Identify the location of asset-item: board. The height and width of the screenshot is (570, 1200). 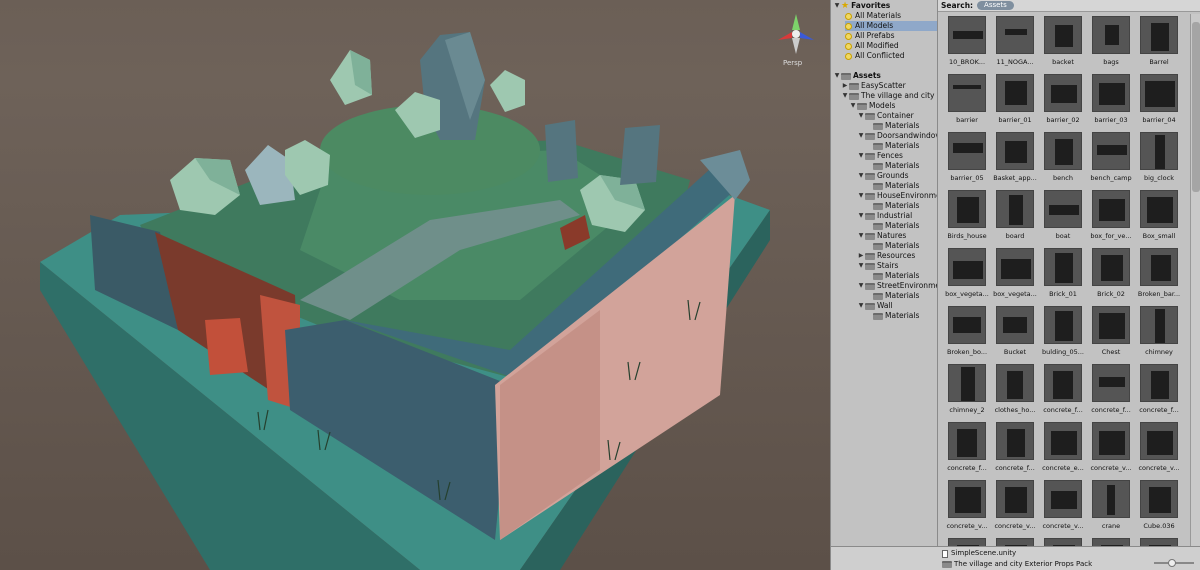
(1014, 219).